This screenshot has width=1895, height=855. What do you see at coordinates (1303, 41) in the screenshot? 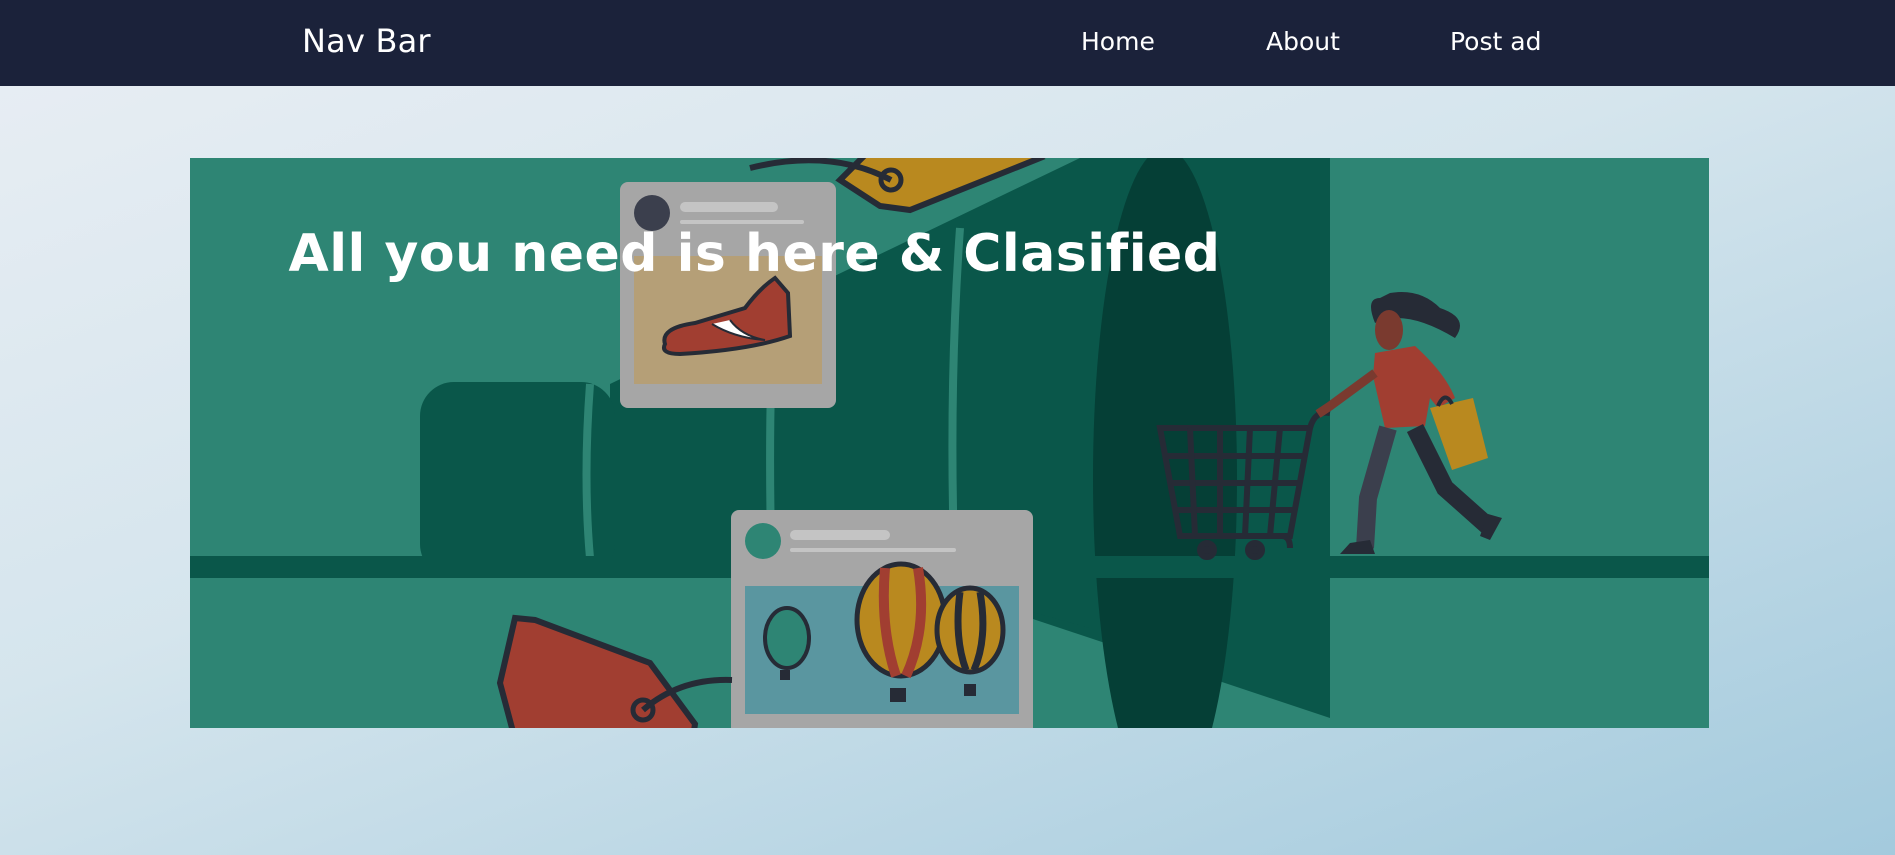
I see `nav-link-about: About` at bounding box center [1303, 41].